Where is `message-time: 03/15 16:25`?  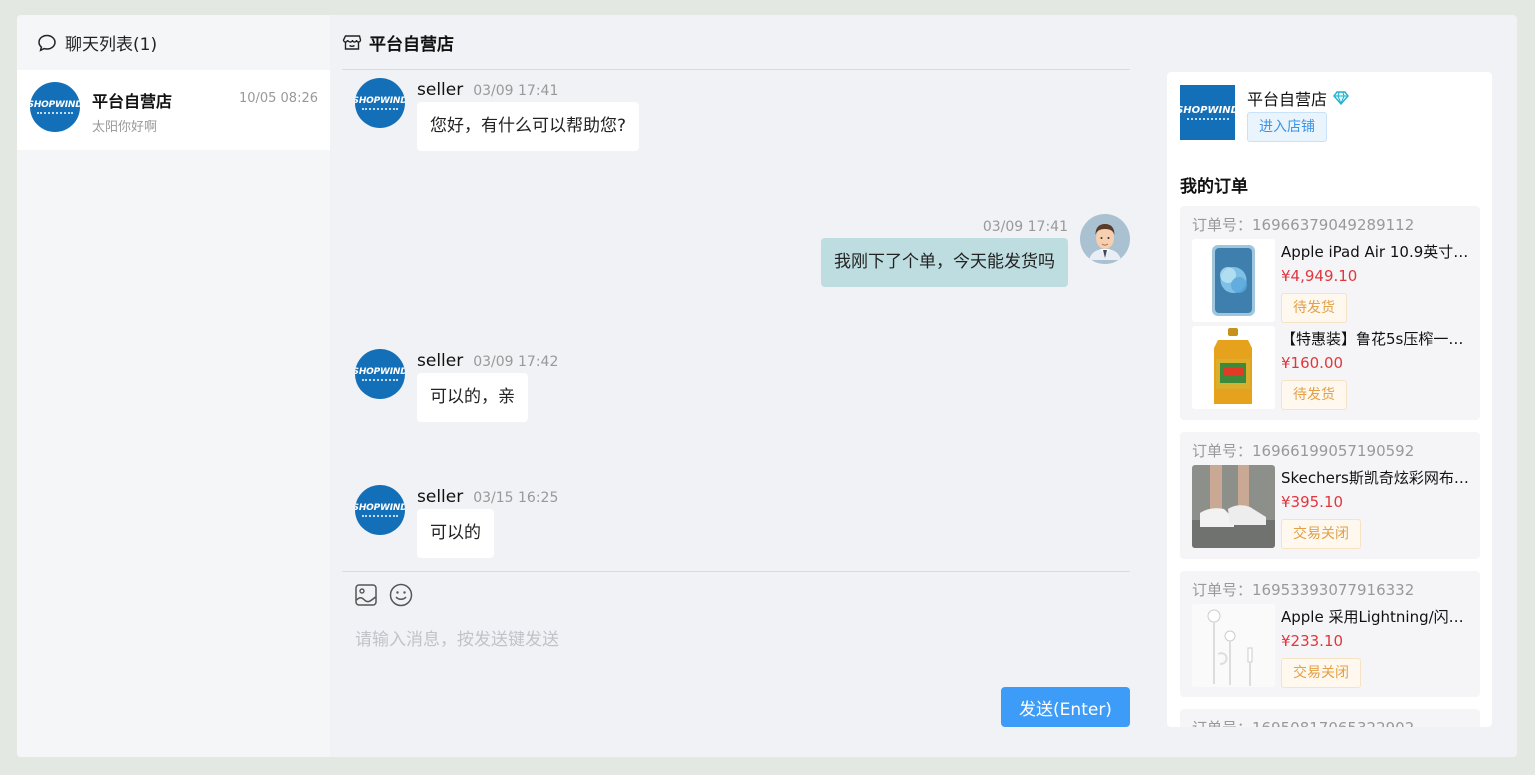 message-time: 03/15 16:25 is located at coordinates (516, 498).